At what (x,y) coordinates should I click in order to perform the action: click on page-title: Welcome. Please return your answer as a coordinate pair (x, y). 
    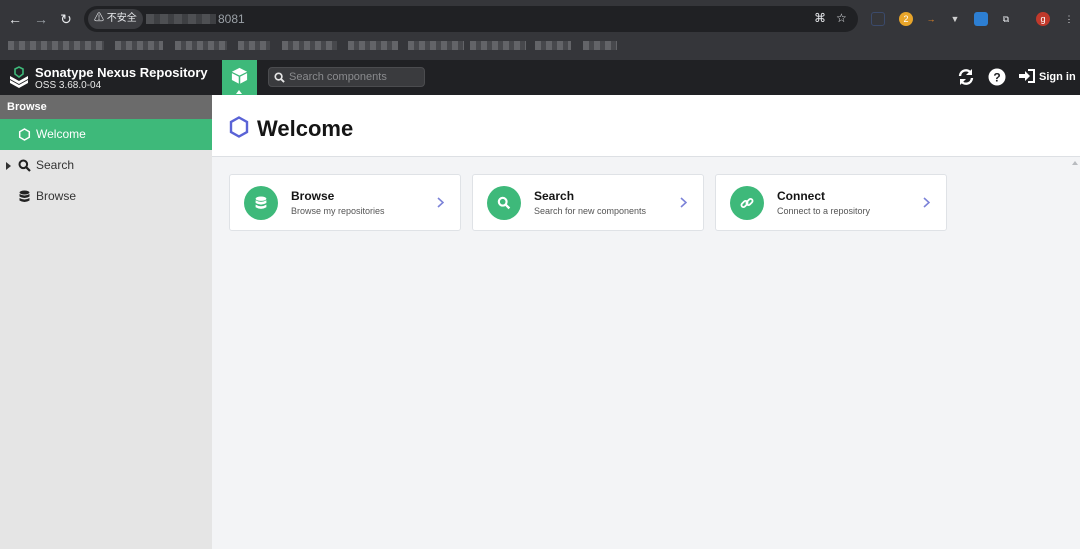
    Looking at the image, I should click on (305, 128).